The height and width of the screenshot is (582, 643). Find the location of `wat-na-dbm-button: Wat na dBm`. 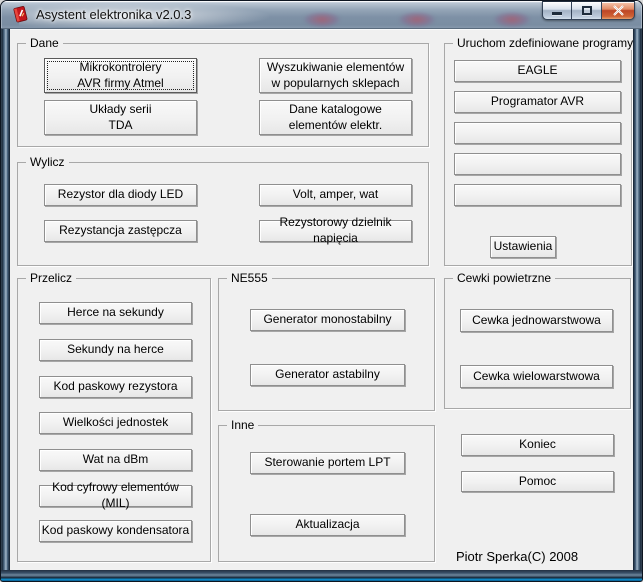

wat-na-dbm-button: Wat na dBm is located at coordinates (115, 460).